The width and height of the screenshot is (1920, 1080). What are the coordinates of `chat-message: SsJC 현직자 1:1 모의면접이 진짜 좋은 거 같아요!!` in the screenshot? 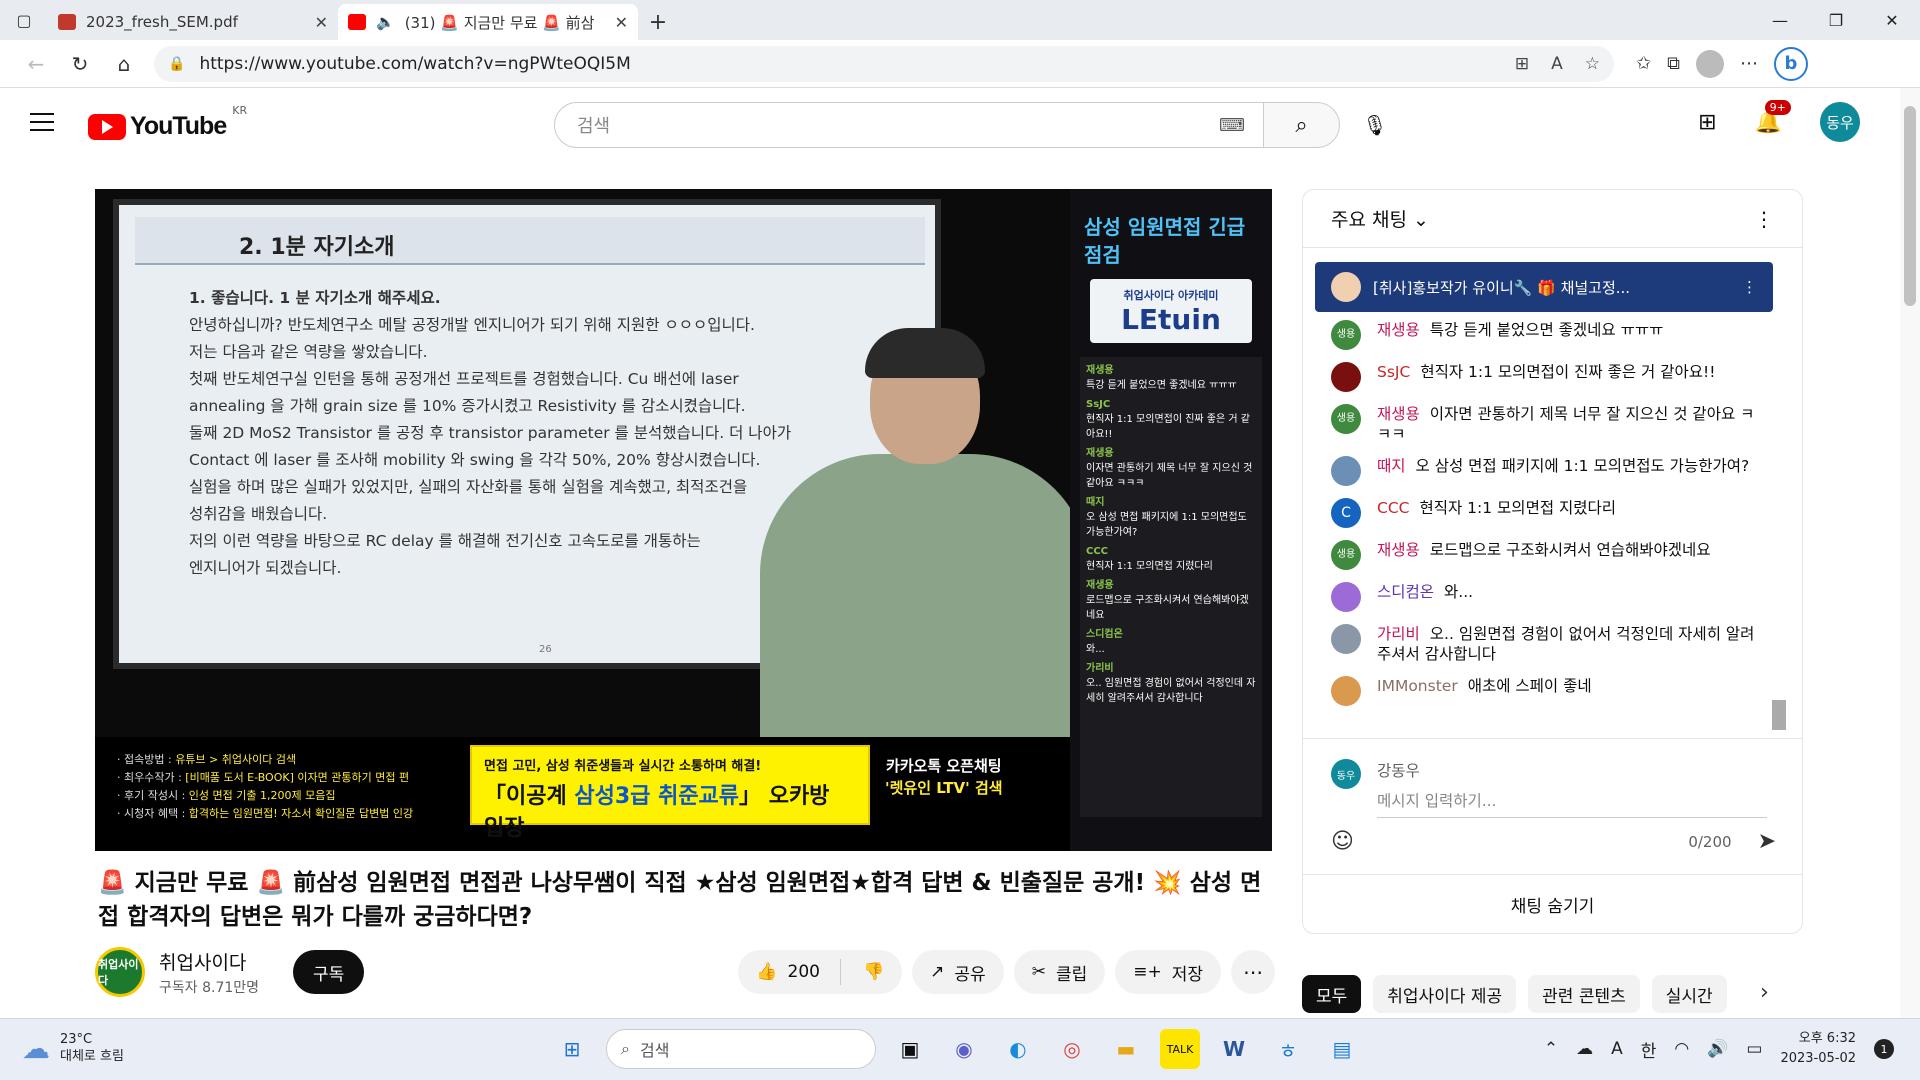 It's located at (1543, 377).